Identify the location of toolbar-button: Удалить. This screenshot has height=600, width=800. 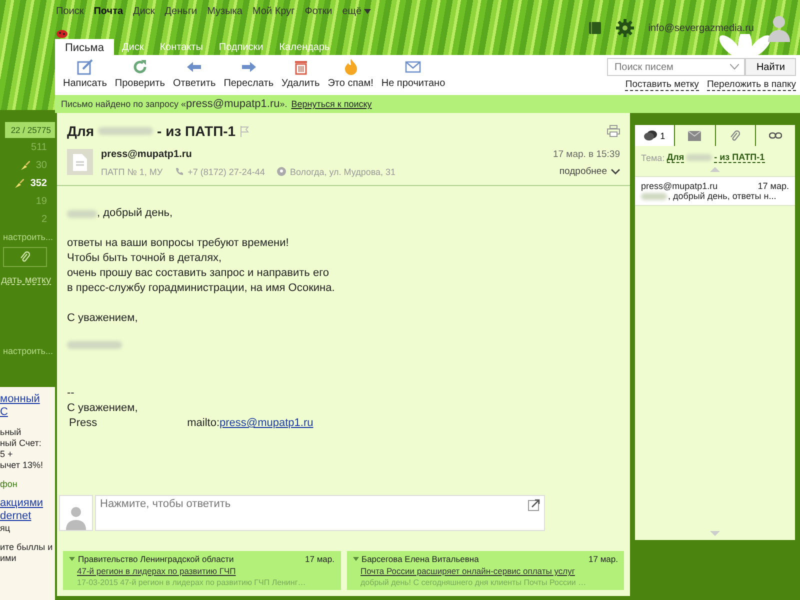
(301, 73).